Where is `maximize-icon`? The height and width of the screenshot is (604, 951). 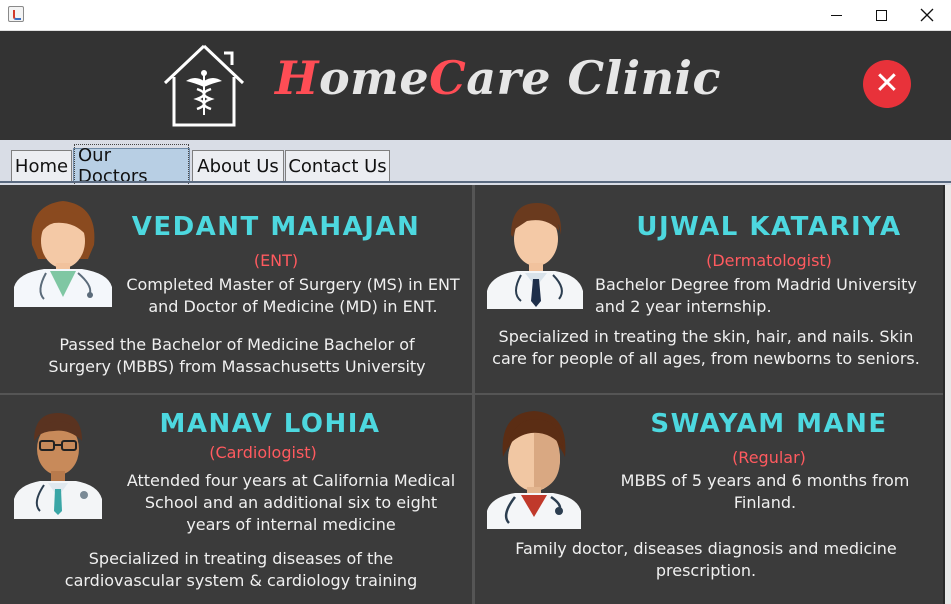
maximize-icon is located at coordinates (881, 15).